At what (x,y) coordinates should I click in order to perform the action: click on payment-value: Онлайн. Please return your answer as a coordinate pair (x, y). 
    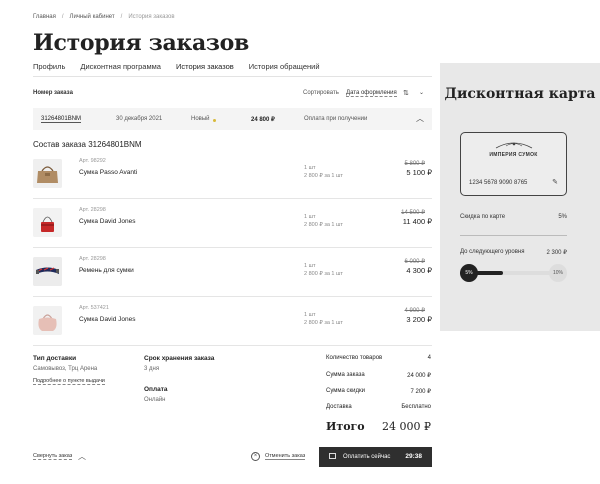
    Looking at the image, I should click on (155, 400).